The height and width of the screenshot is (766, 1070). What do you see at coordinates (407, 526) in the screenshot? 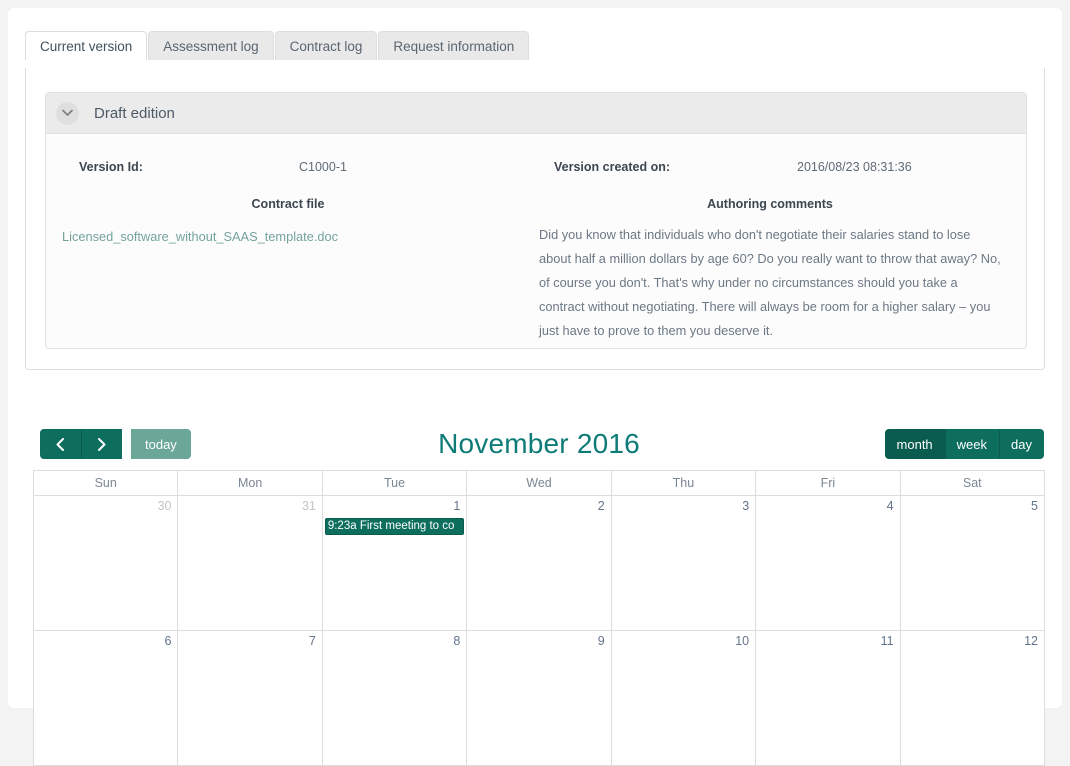
I see `calendar-event-title: First meeting to co` at bounding box center [407, 526].